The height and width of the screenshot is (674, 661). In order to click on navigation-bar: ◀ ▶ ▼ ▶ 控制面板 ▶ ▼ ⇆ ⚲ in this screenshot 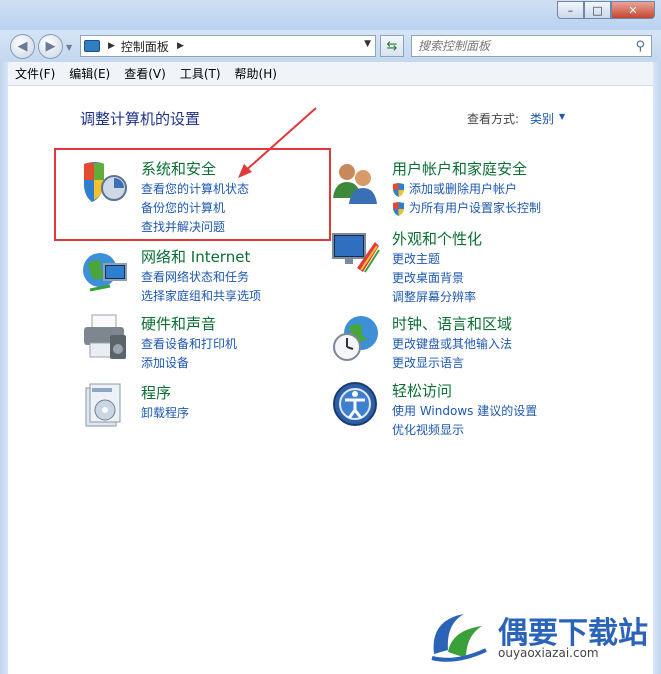, I will do `click(330, 46)`.